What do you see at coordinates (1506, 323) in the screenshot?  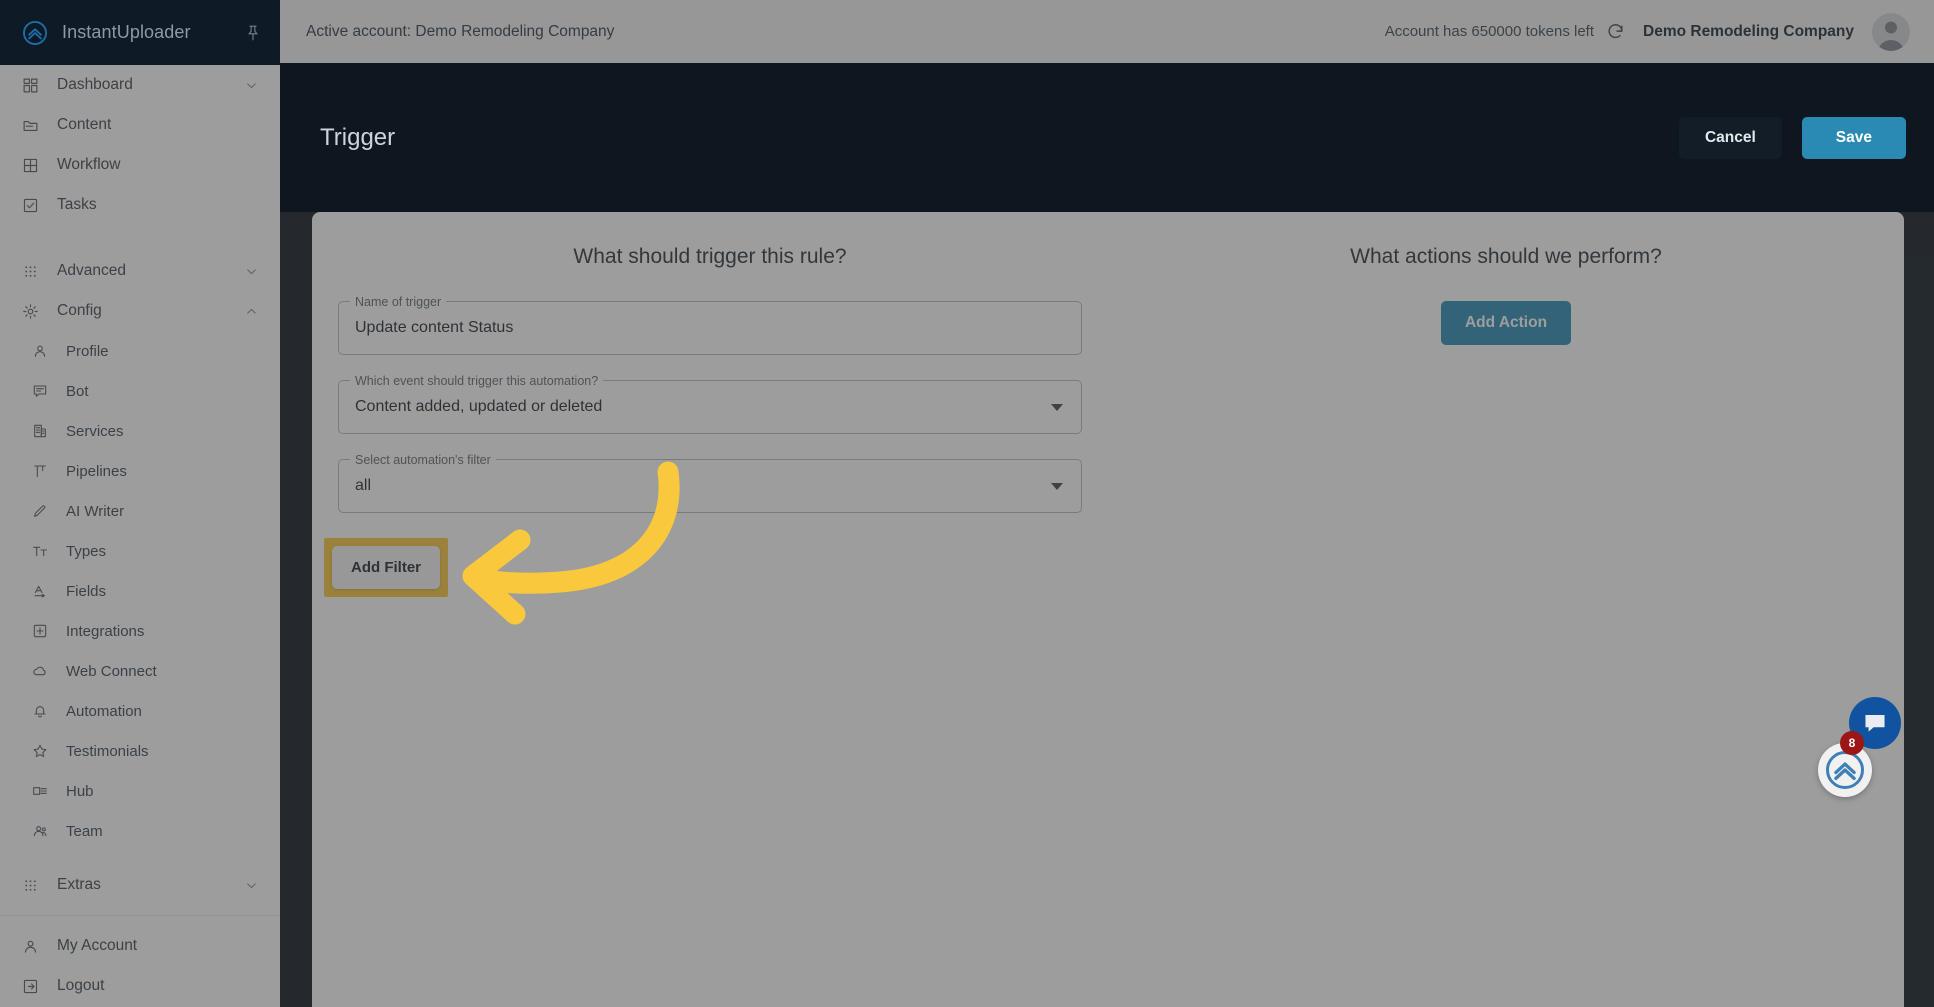 I see `add-action-button: Add Action` at bounding box center [1506, 323].